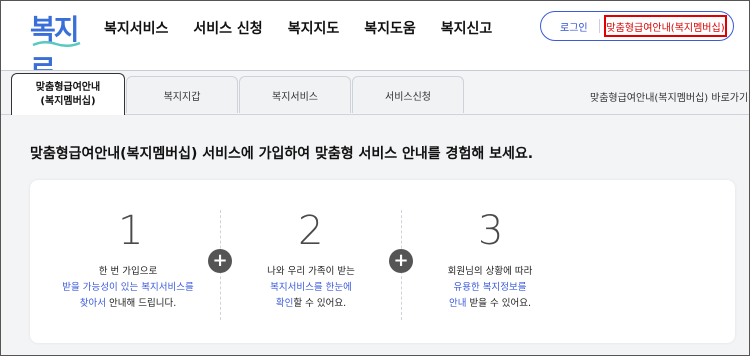  I want to click on login-link: 로그인, so click(574, 26).